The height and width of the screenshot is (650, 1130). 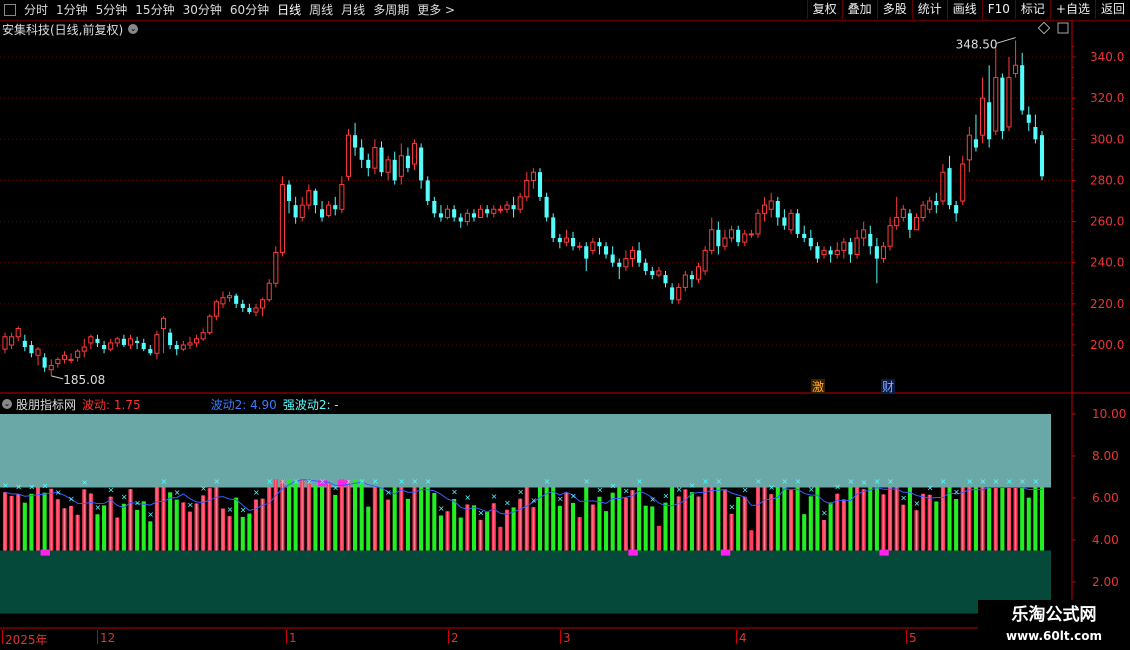 I want to click on watermark-line2: www.60lt.com, so click(x=1054, y=636).